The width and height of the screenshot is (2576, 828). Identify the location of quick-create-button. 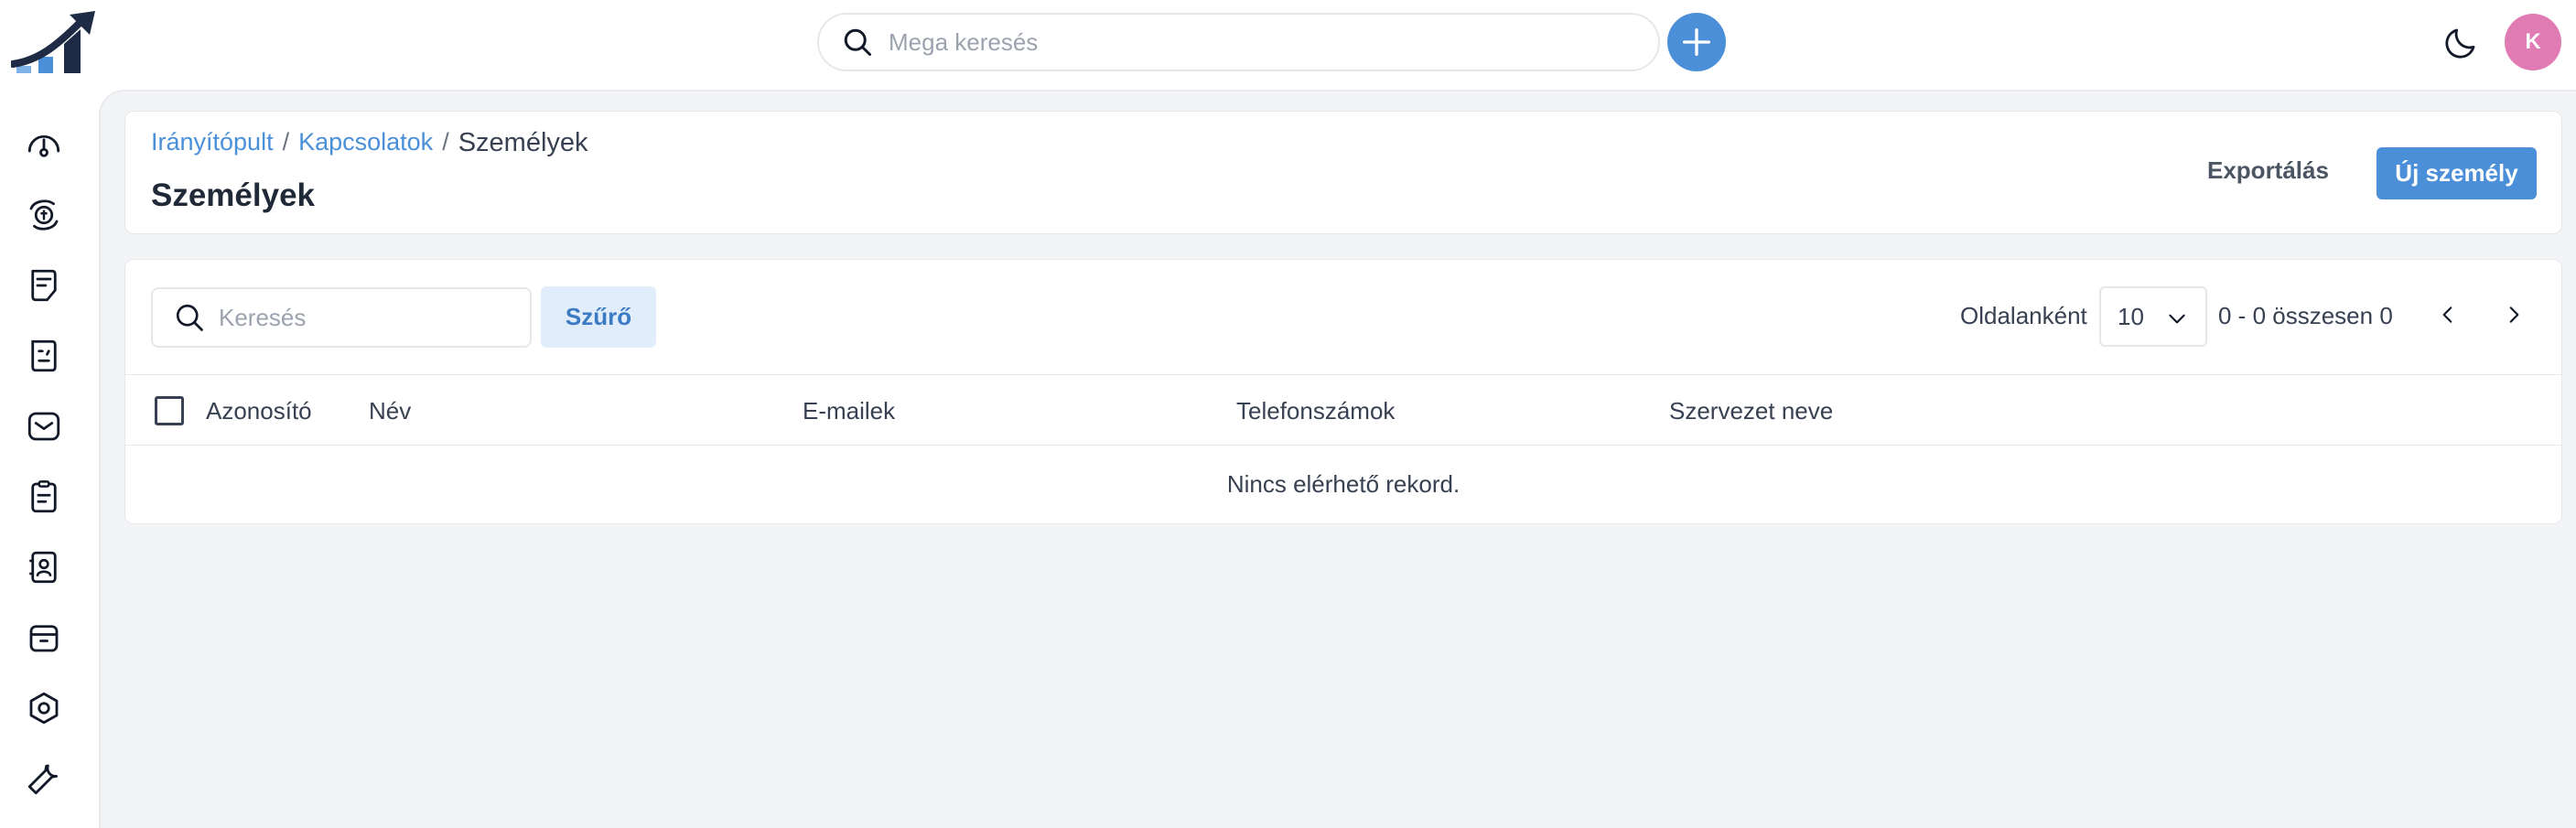
(1696, 42).